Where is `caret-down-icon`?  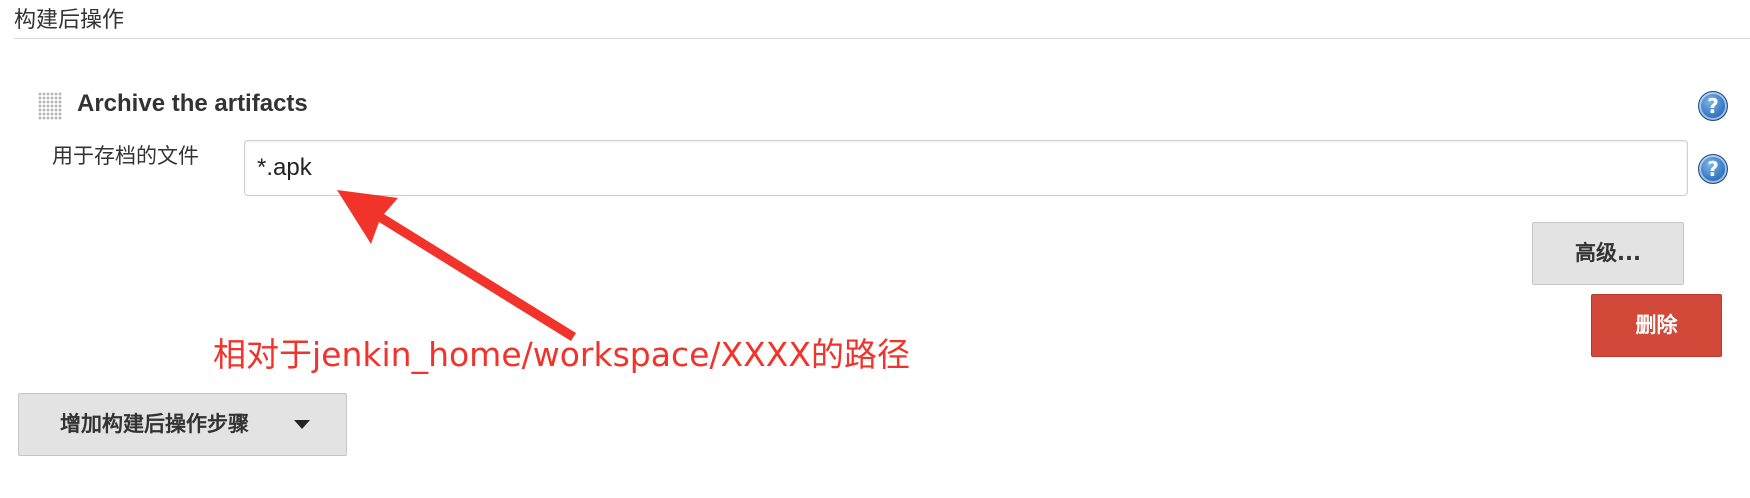 caret-down-icon is located at coordinates (302, 424).